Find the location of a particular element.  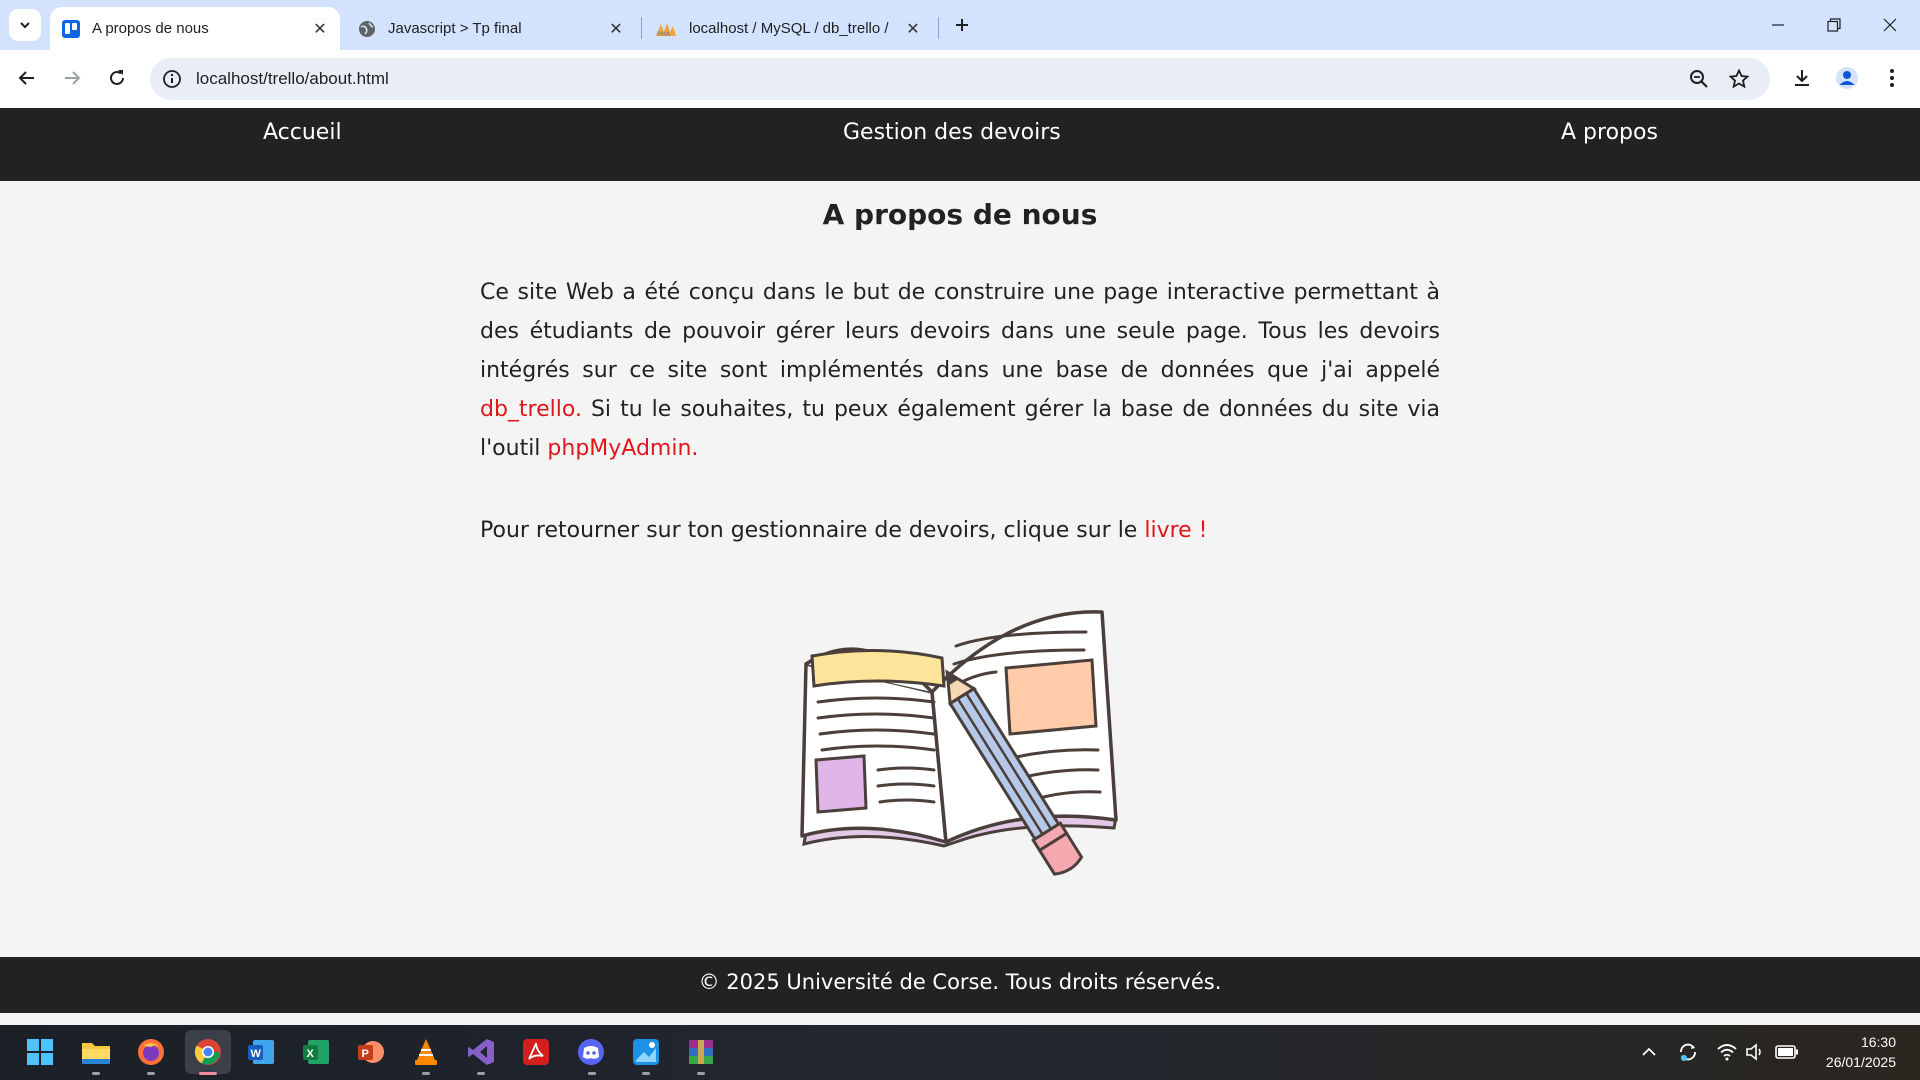

active-indicator is located at coordinates (208, 1073).